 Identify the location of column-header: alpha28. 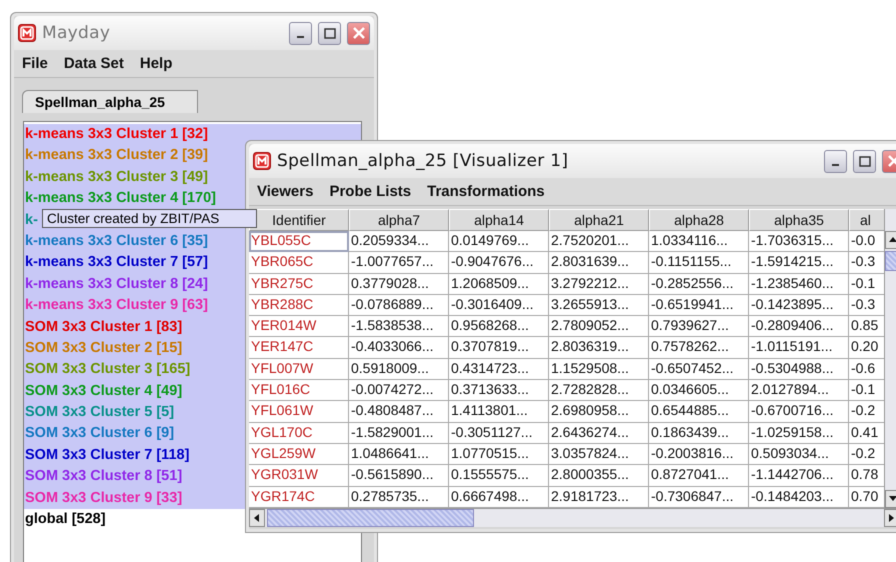
(699, 220).